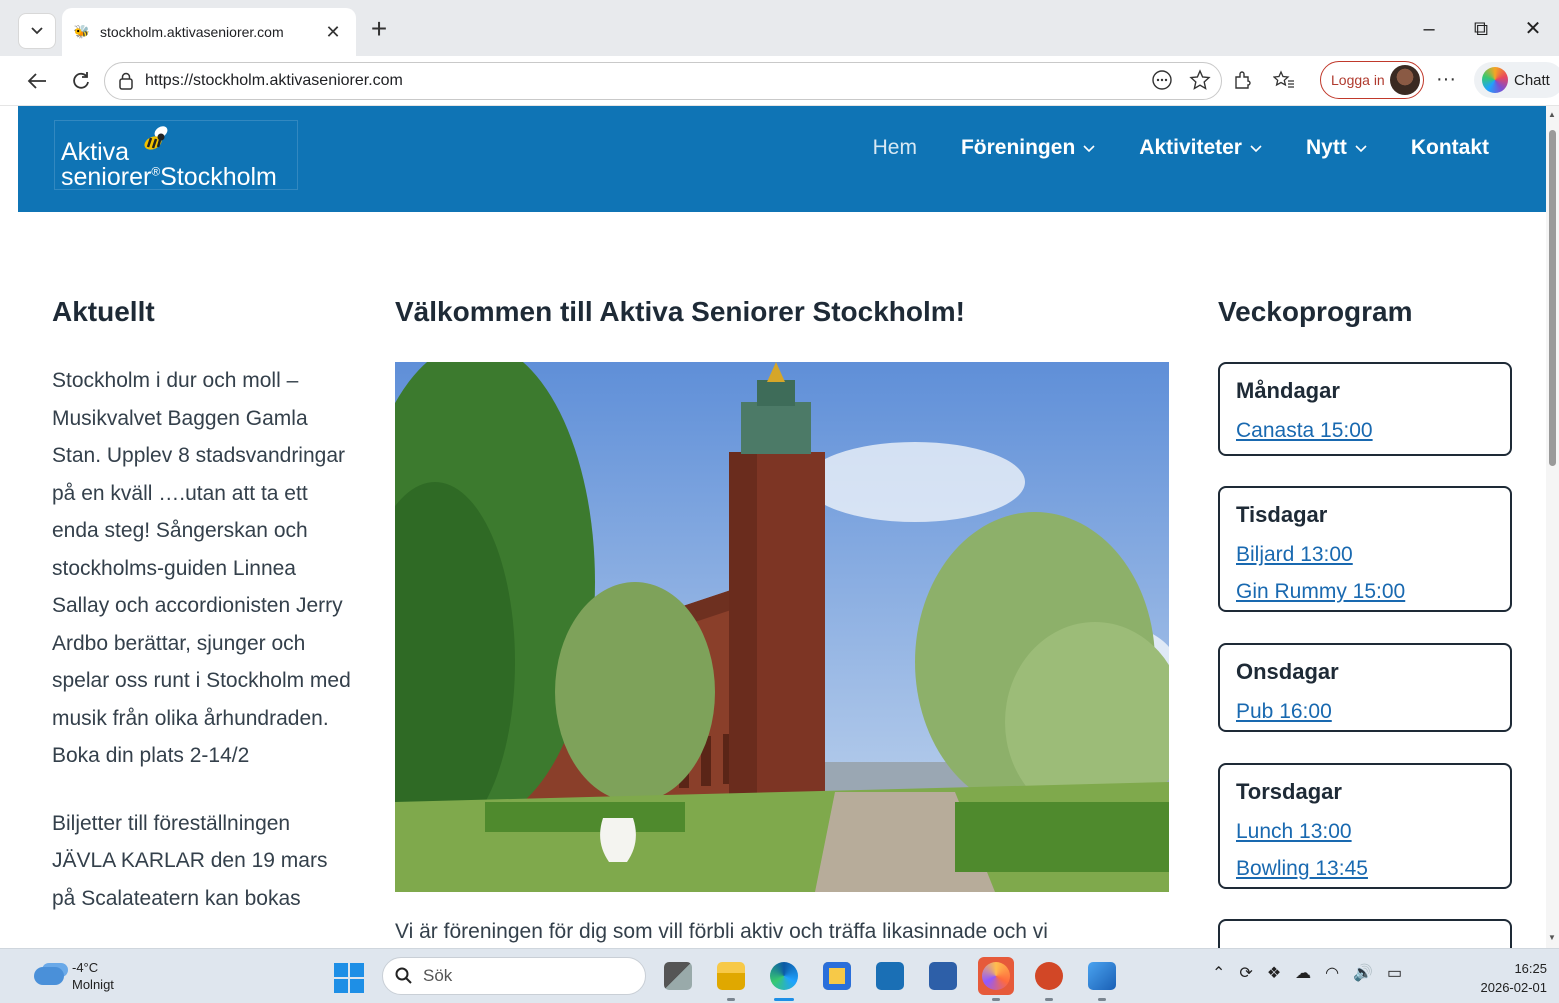 This screenshot has height=1003, width=1559. Describe the element at coordinates (126, 81) in the screenshot. I see `lock-icon` at that location.